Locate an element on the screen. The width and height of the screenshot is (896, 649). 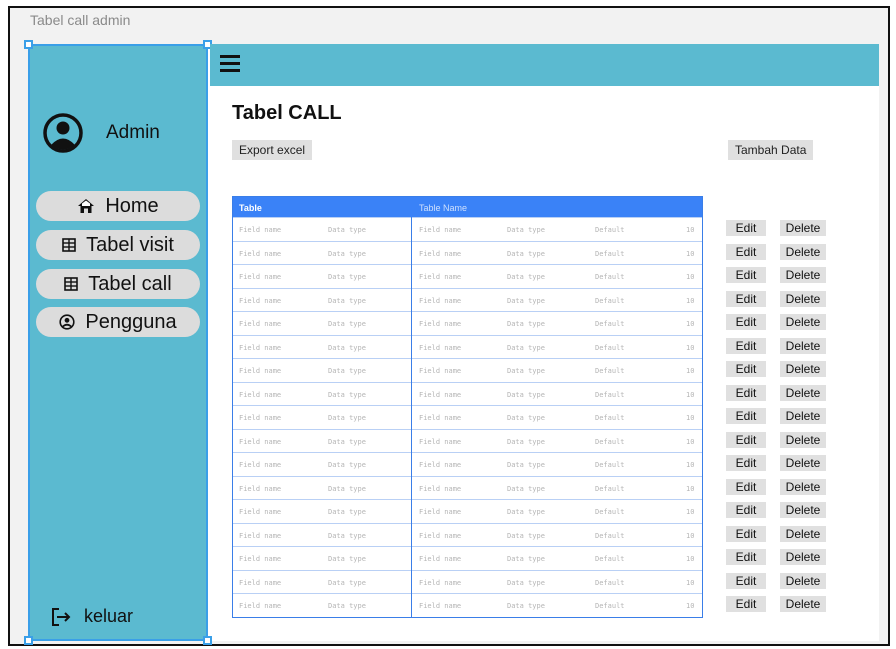
frame-title: Tabel call admin is located at coordinates (80, 20).